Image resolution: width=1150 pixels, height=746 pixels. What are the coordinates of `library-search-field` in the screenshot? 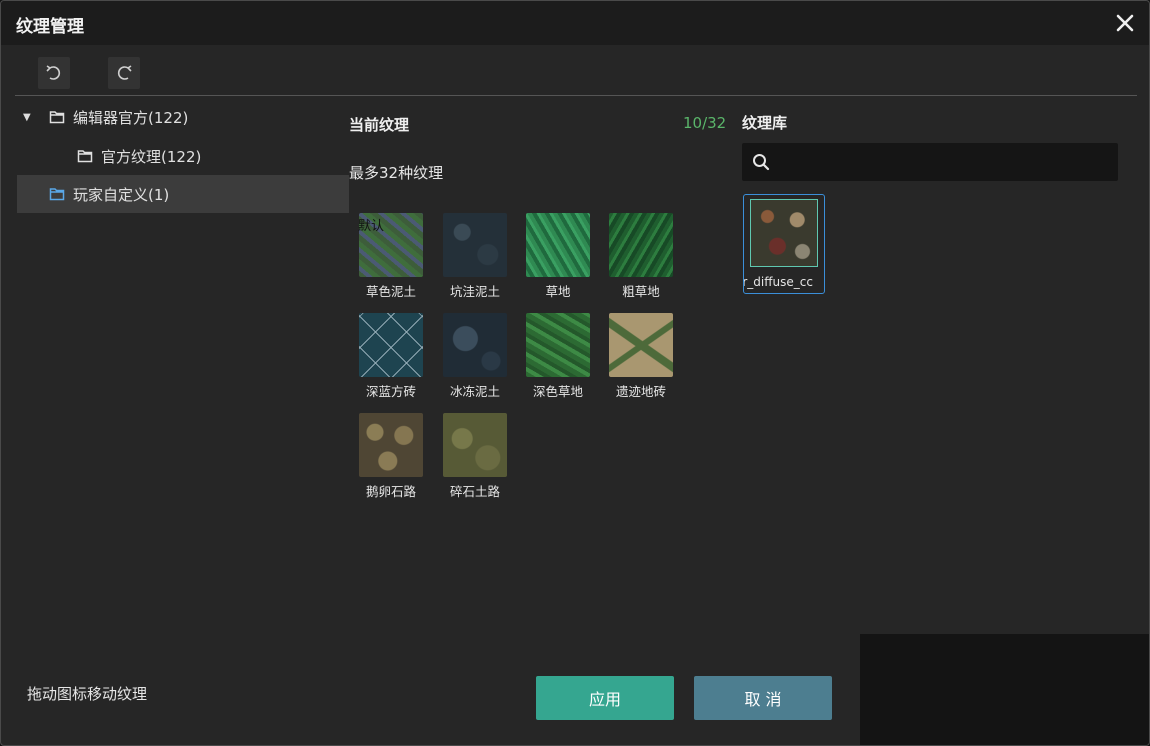 It's located at (930, 162).